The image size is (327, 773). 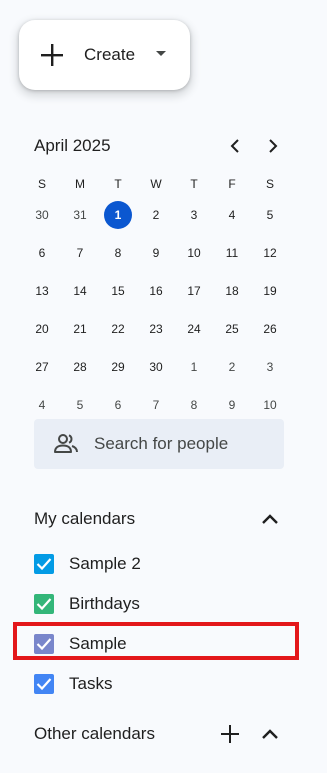 I want to click on month-title: April 2025, so click(x=72, y=145).